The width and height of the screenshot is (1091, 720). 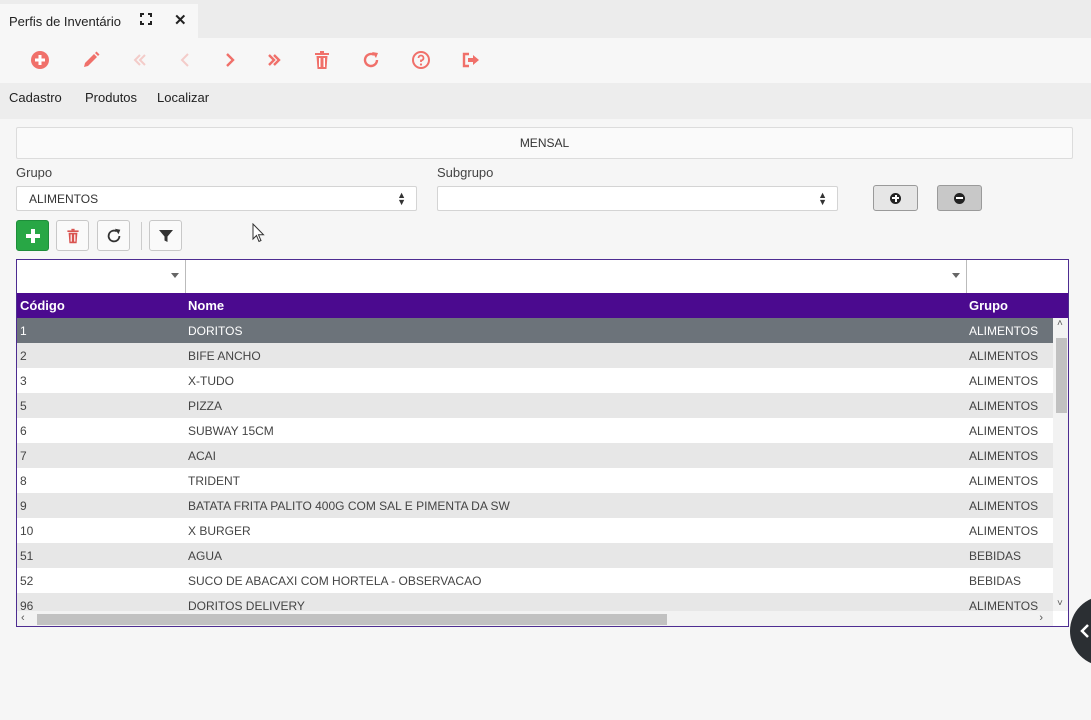 What do you see at coordinates (141, 236) in the screenshot?
I see `toolbar-divider` at bounding box center [141, 236].